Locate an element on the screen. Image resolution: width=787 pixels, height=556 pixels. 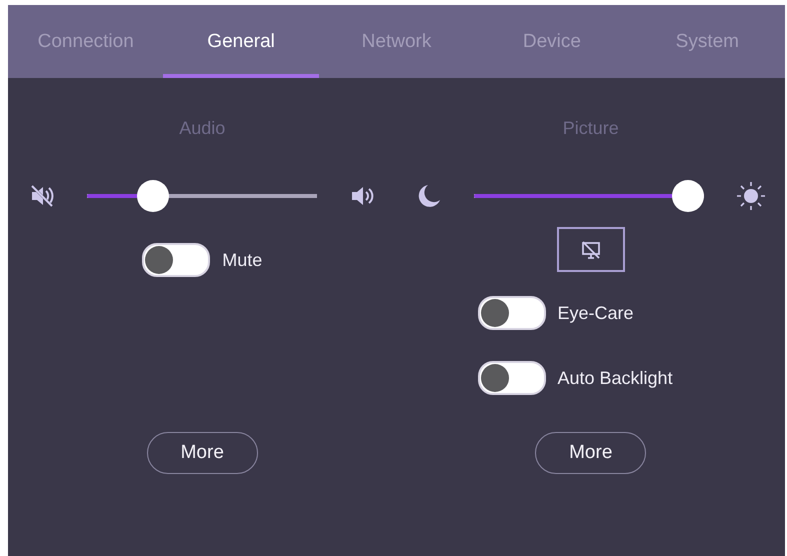
section-heading: Audio is located at coordinates (202, 128).